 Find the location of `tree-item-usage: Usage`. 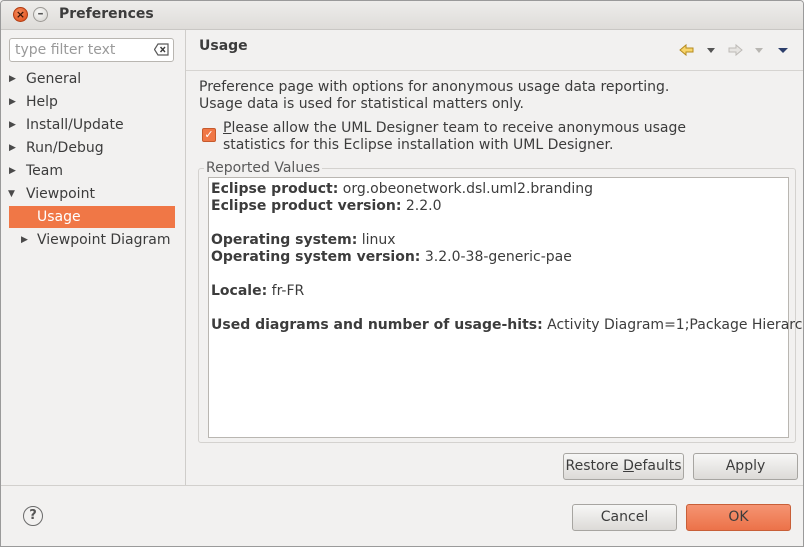

tree-item-usage: Usage is located at coordinates (93, 217).